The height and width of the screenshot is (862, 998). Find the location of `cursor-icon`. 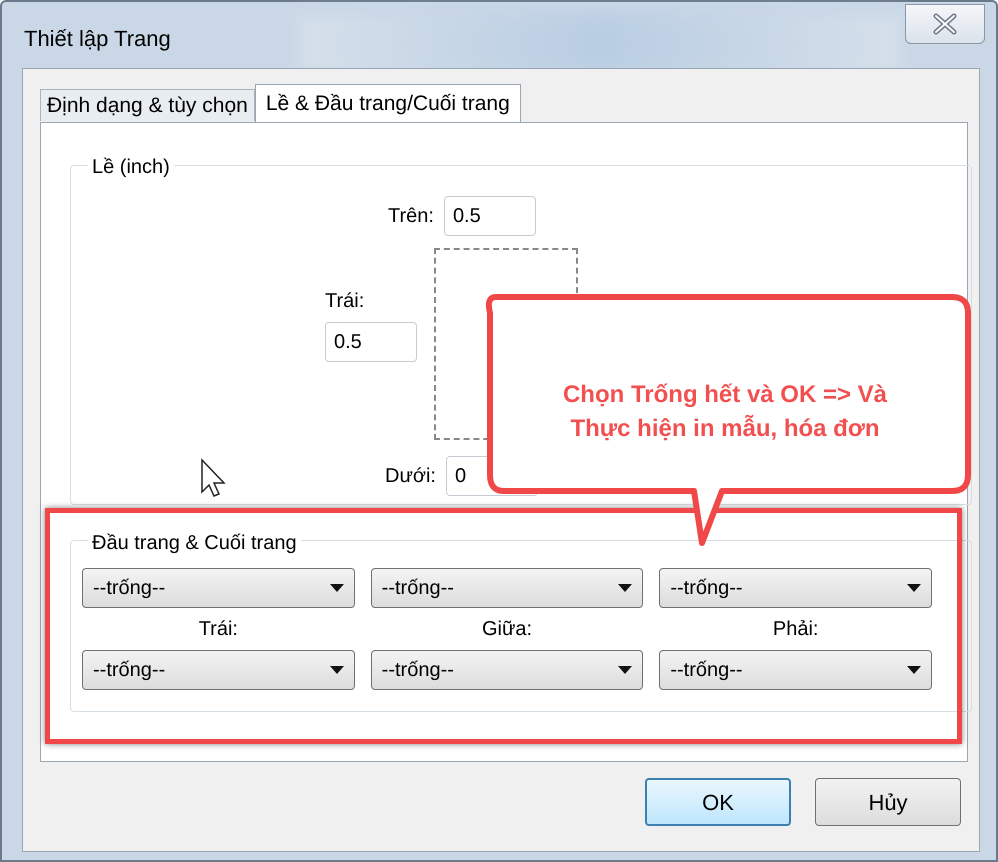

cursor-icon is located at coordinates (213, 478).